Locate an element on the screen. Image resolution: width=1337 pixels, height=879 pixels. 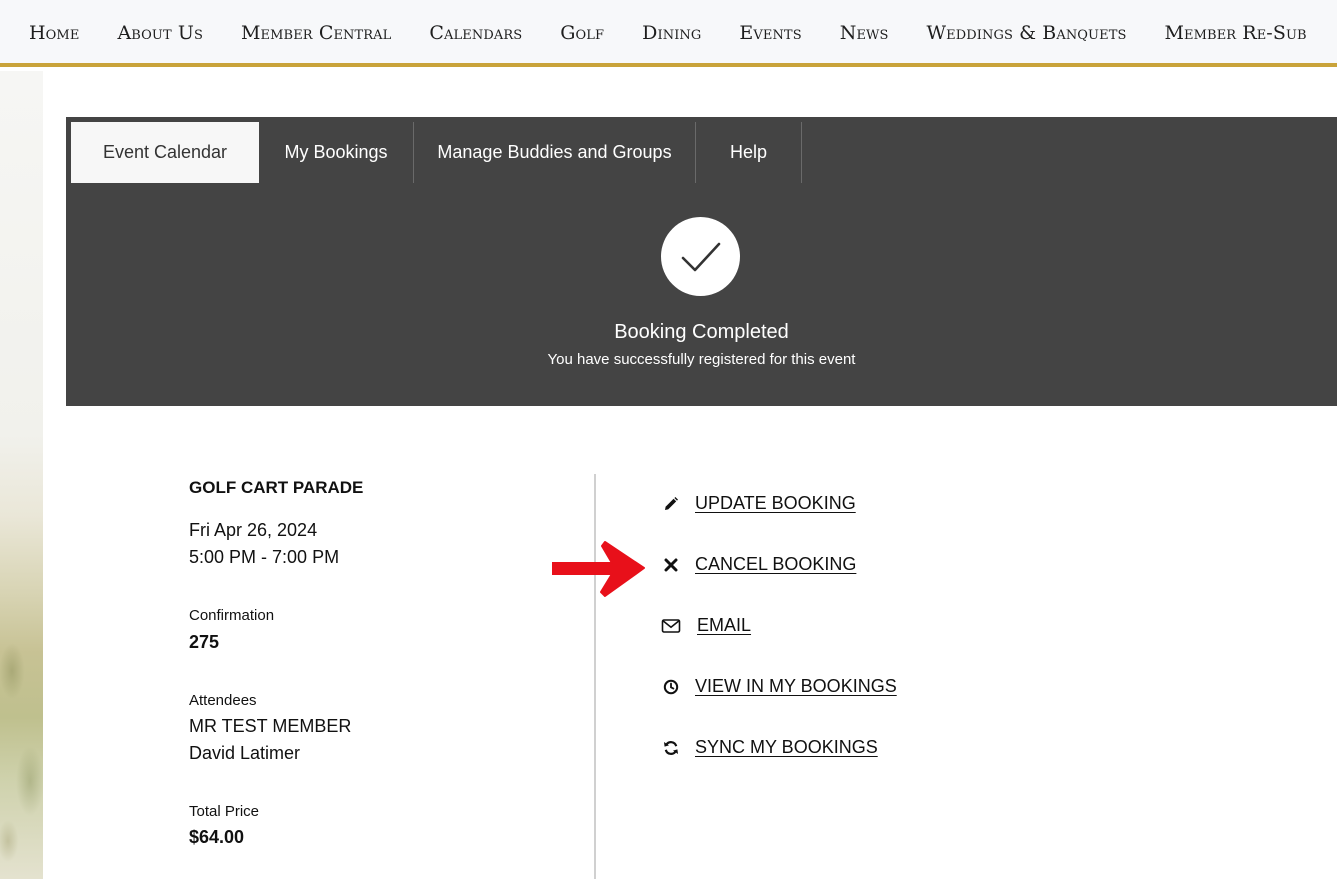
nav-item-calendars: Calendars is located at coordinates (475, 31).